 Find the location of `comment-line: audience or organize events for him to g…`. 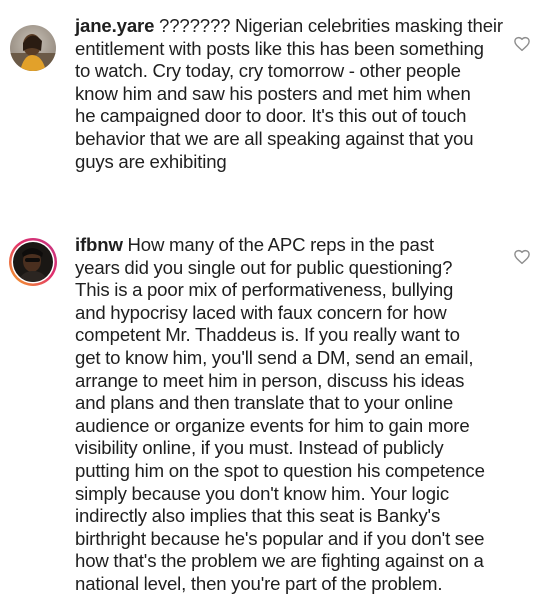

comment-line: audience or organize events for him to g… is located at coordinates (272, 425).